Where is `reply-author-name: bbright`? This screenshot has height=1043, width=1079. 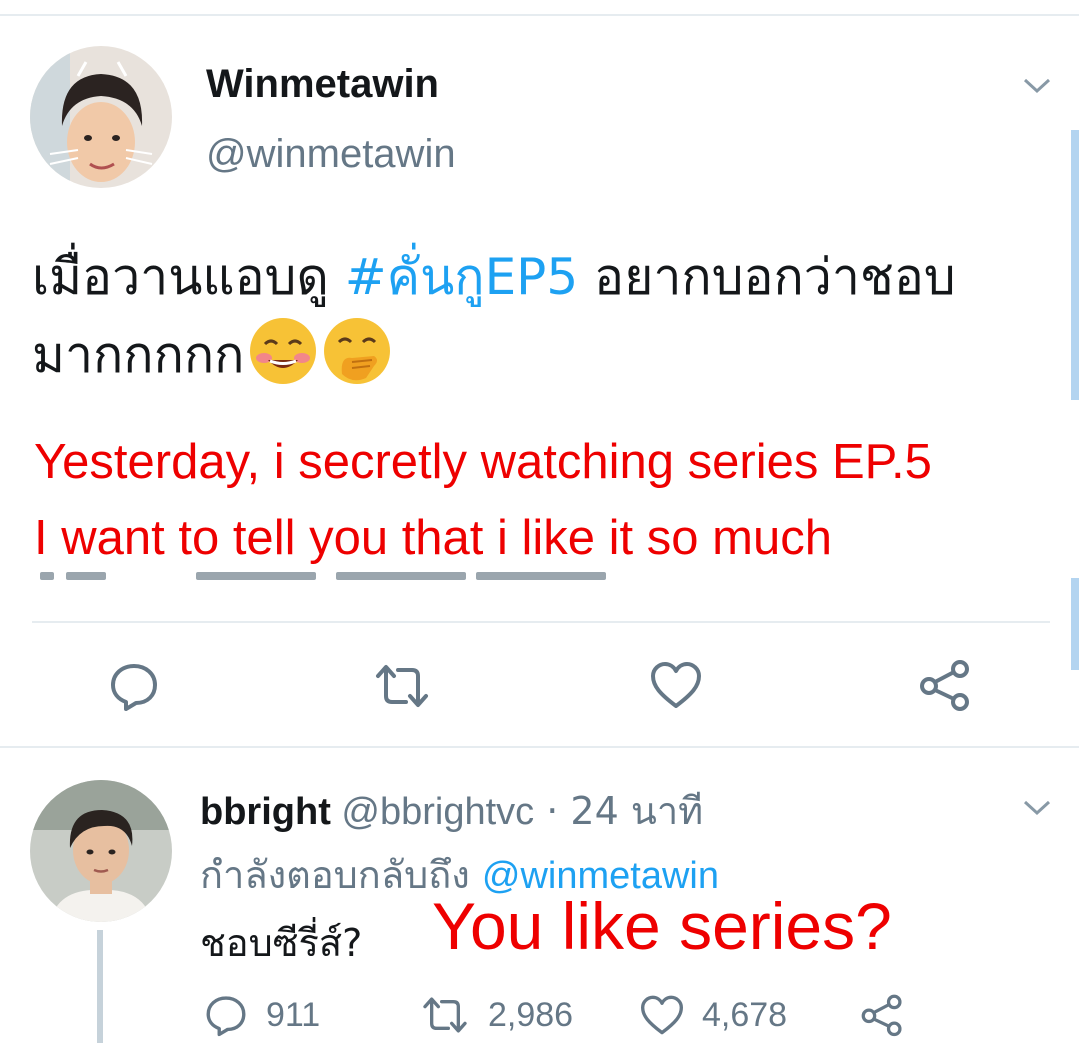
reply-author-name: bbright is located at coordinates (265, 812).